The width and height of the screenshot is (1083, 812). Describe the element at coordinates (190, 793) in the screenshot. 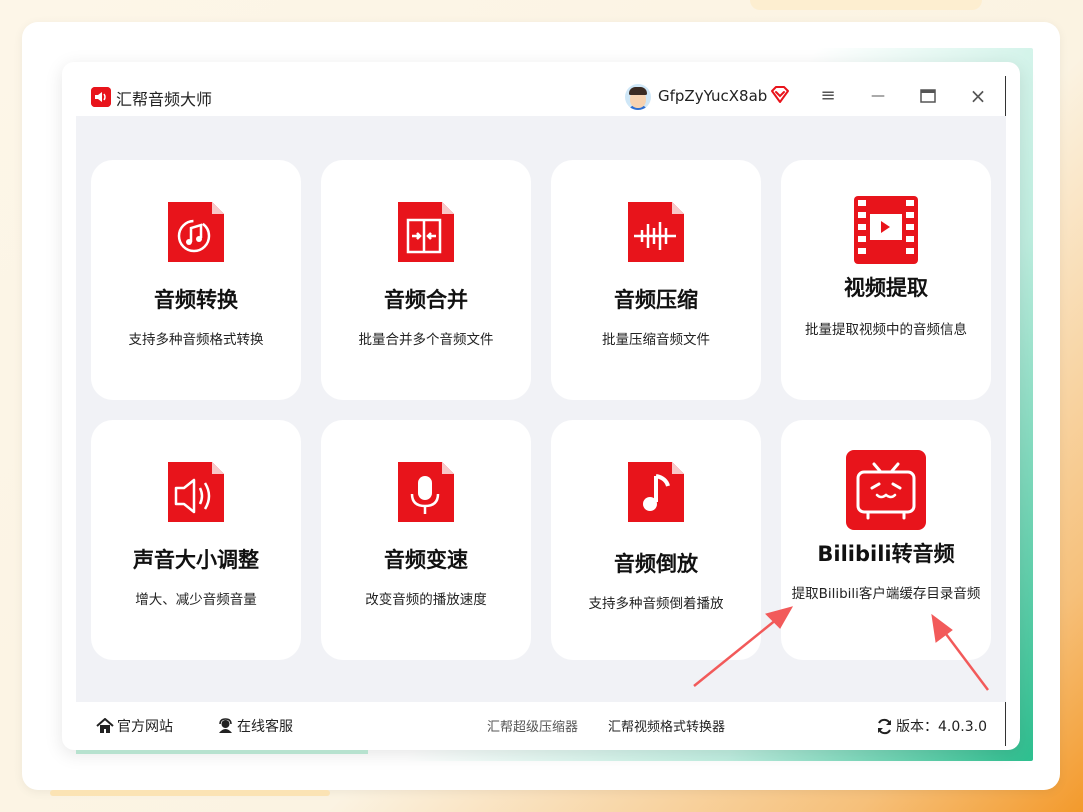

I see `background-bar-decoration` at that location.